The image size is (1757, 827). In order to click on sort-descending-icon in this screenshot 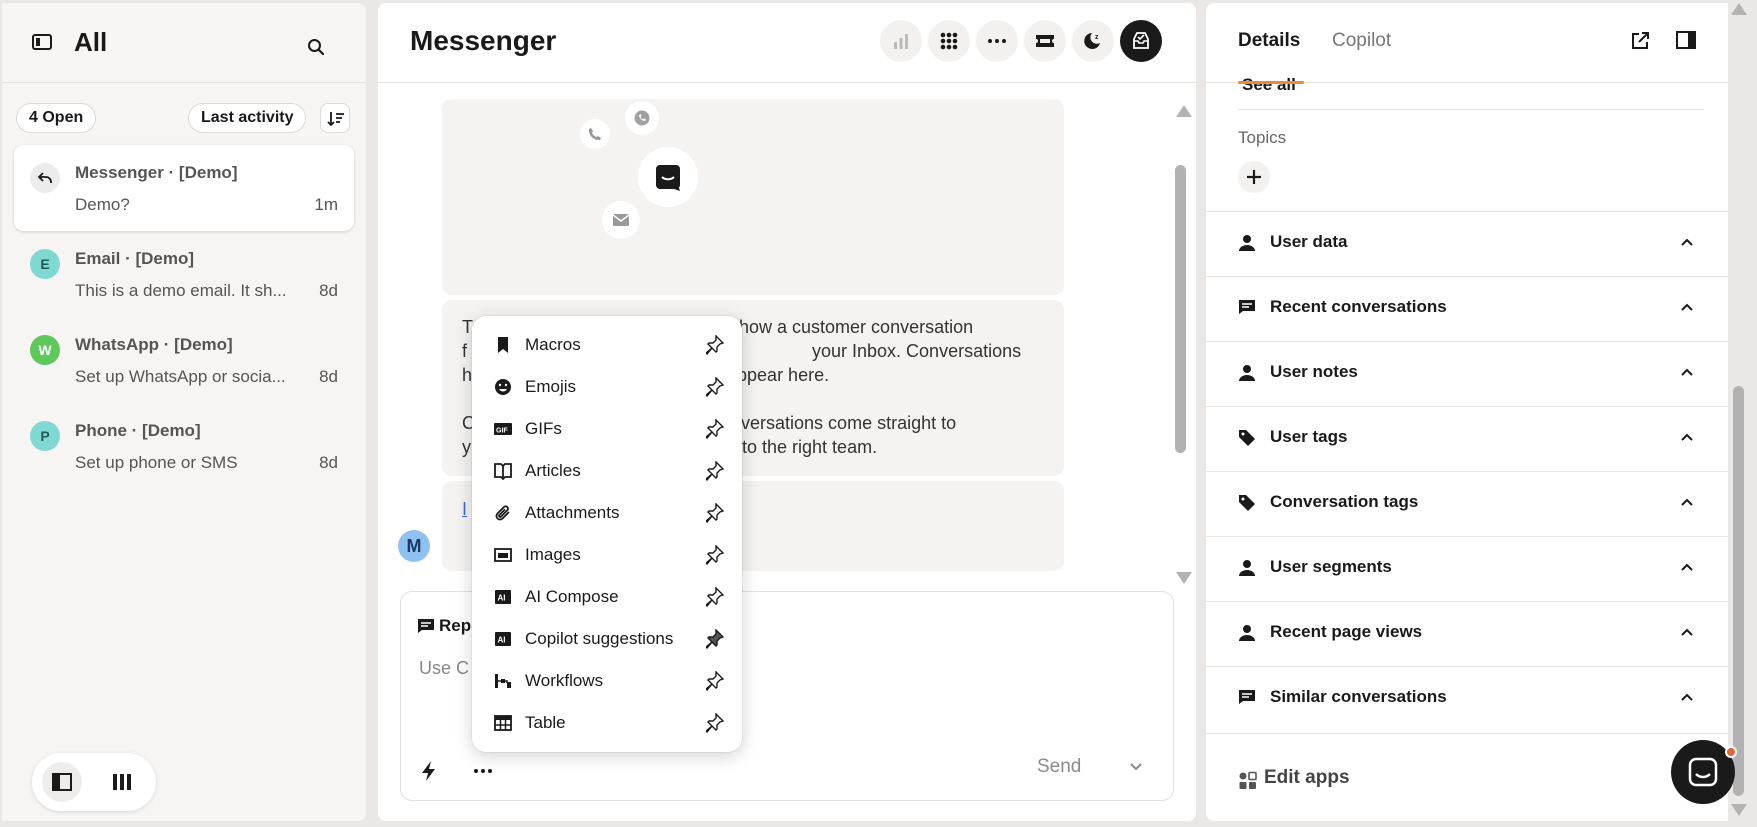, I will do `click(335, 119)`.